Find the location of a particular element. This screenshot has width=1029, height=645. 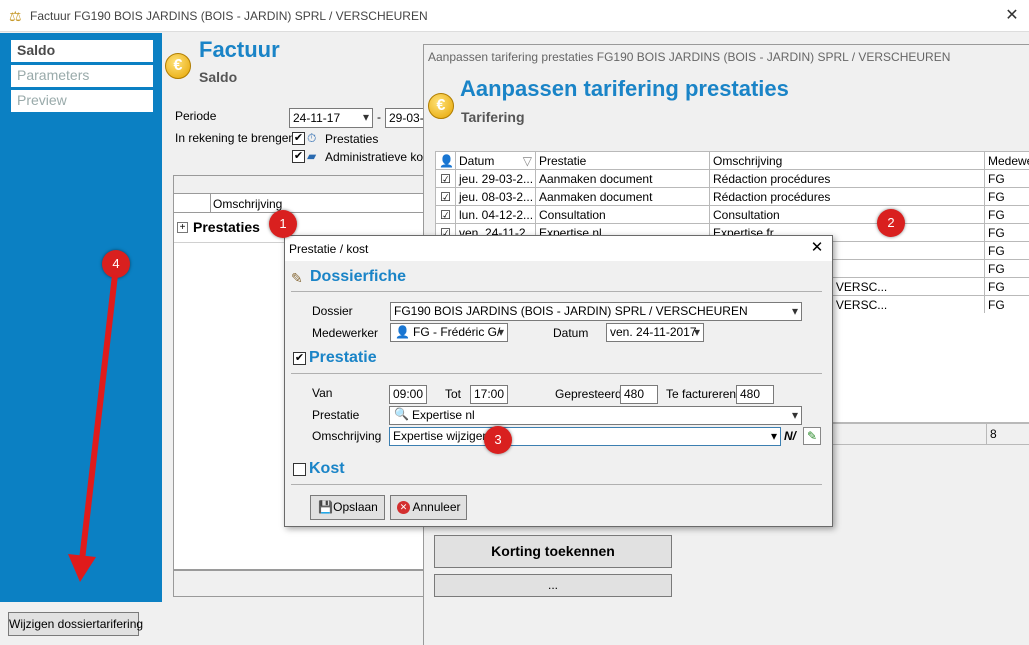

expand-toggle: + is located at coordinates (182, 227).